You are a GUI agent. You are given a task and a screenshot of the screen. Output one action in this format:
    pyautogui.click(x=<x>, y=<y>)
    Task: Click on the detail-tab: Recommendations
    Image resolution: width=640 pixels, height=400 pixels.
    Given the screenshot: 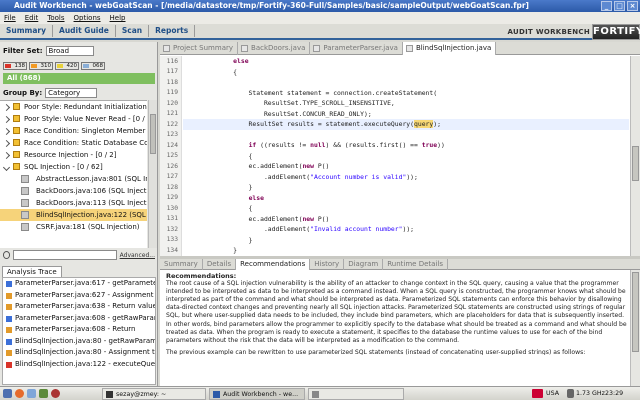 What is the action you would take?
    pyautogui.click(x=273, y=264)
    